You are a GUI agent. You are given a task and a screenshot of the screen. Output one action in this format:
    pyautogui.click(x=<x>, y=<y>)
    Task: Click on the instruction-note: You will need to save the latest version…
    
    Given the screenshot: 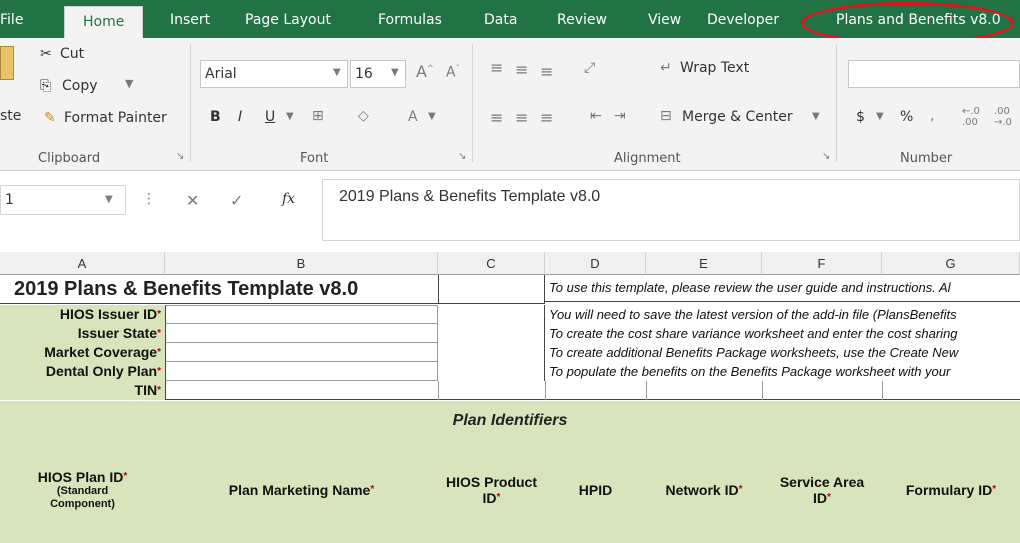 What is the action you would take?
    pyautogui.click(x=782, y=314)
    